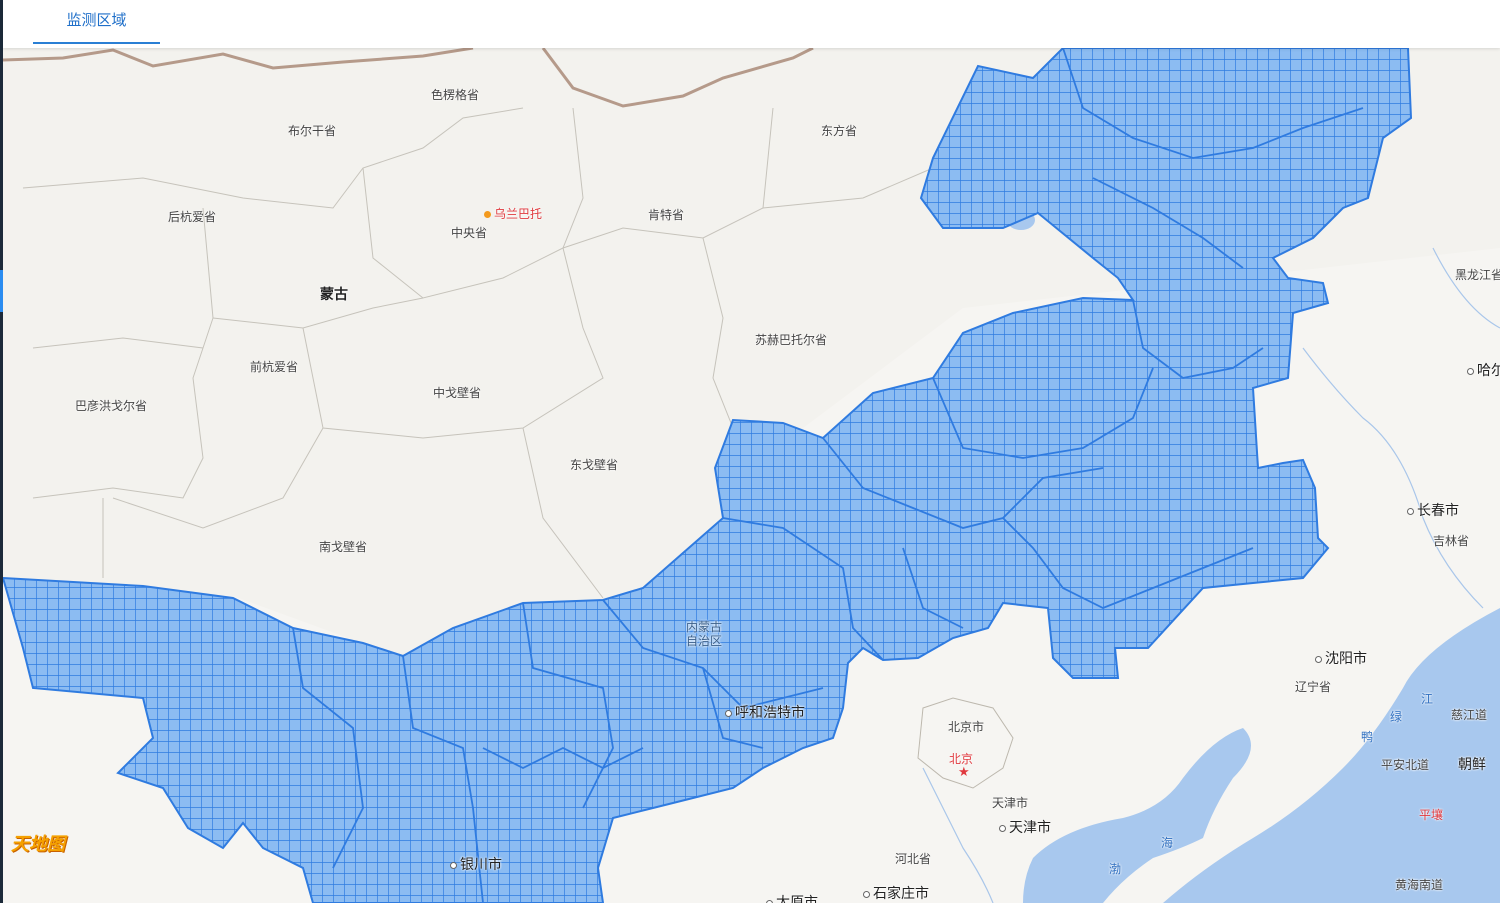  I want to click on label-umnugovi: 南戈壁省, so click(343, 547).